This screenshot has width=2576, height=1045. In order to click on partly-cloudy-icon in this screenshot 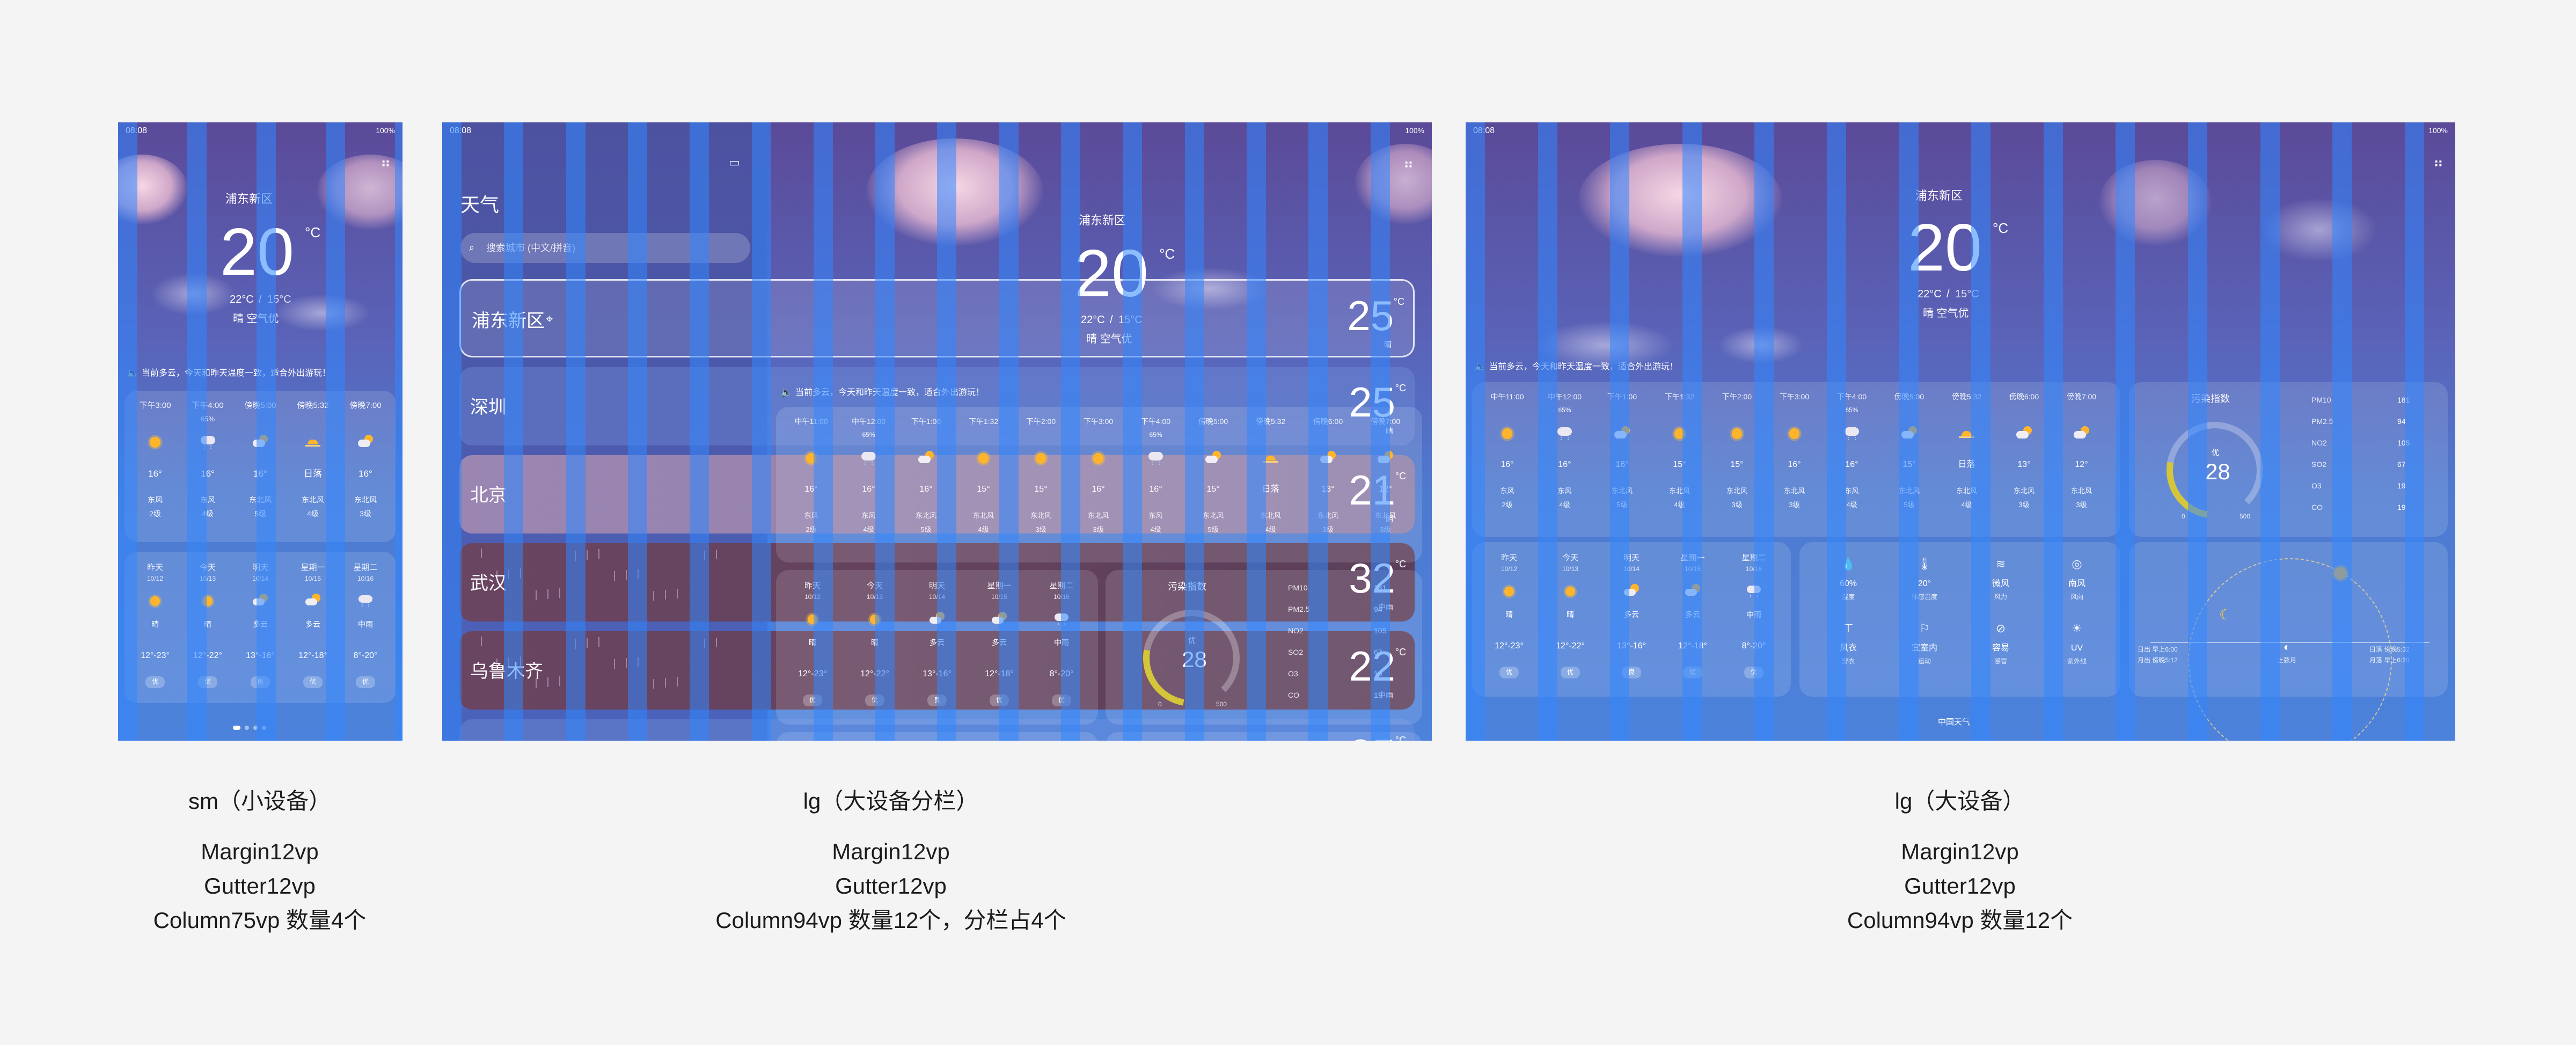, I will do `click(1385, 459)`.